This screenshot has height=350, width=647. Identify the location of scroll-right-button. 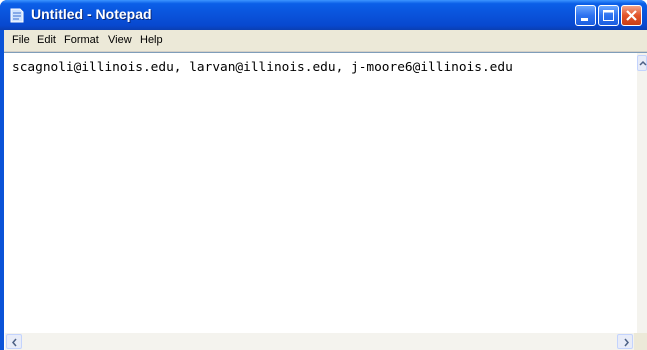
(625, 341).